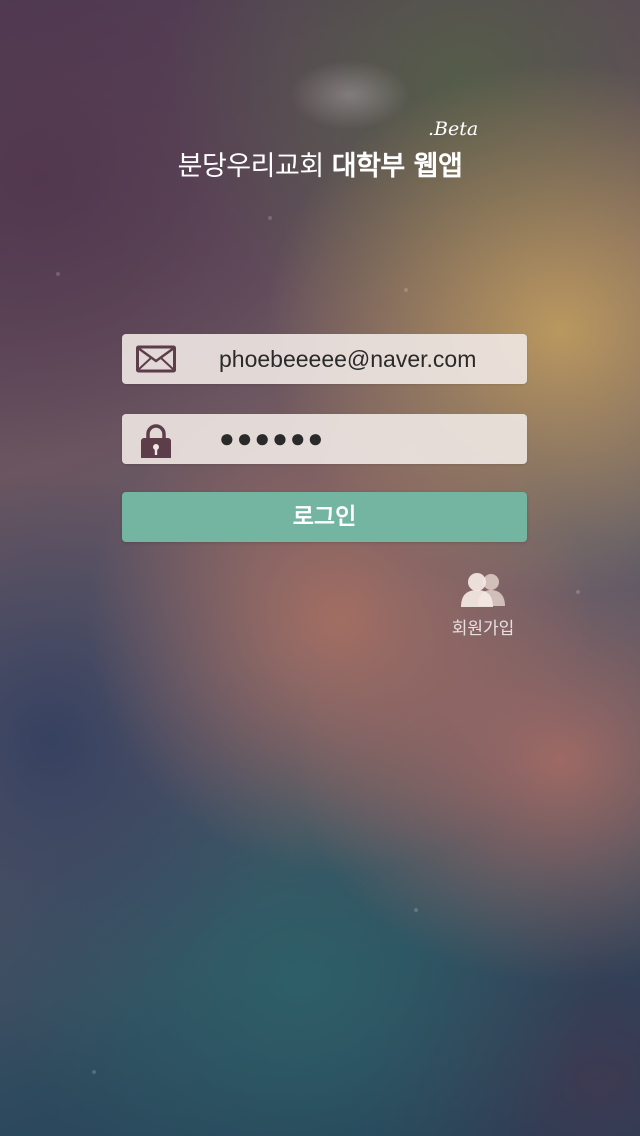 This screenshot has width=640, height=1136. I want to click on signup-label: 회원가입, so click(483, 629).